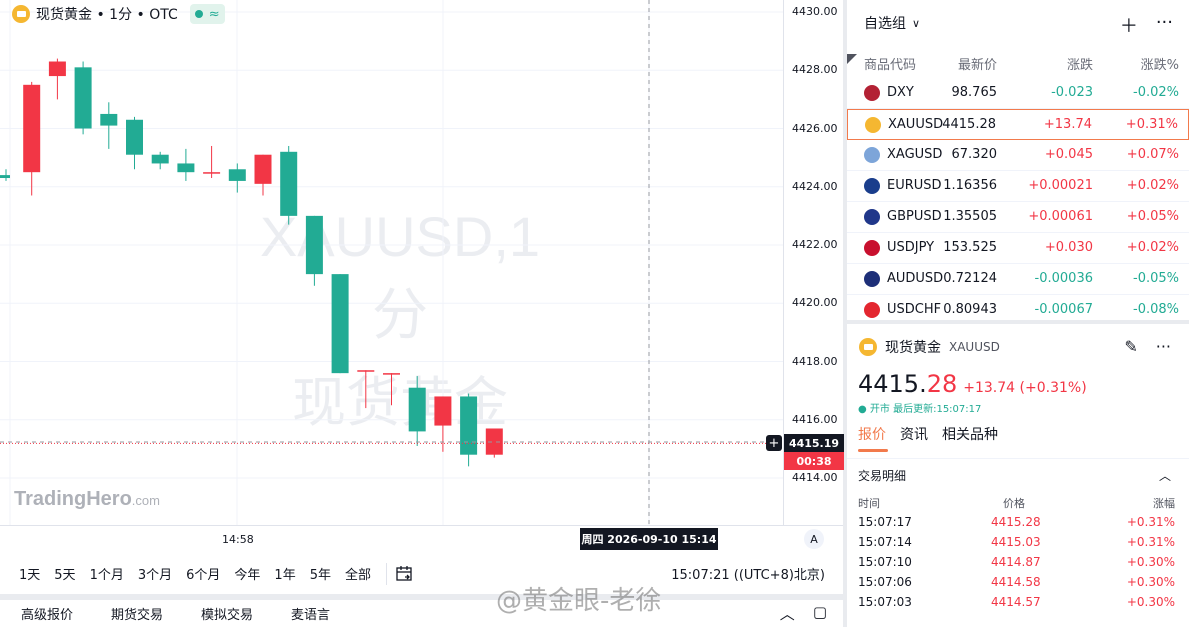 The width and height of the screenshot is (1189, 627). What do you see at coordinates (23, 573) in the screenshot?
I see `range-1d-button: 1天` at bounding box center [23, 573].